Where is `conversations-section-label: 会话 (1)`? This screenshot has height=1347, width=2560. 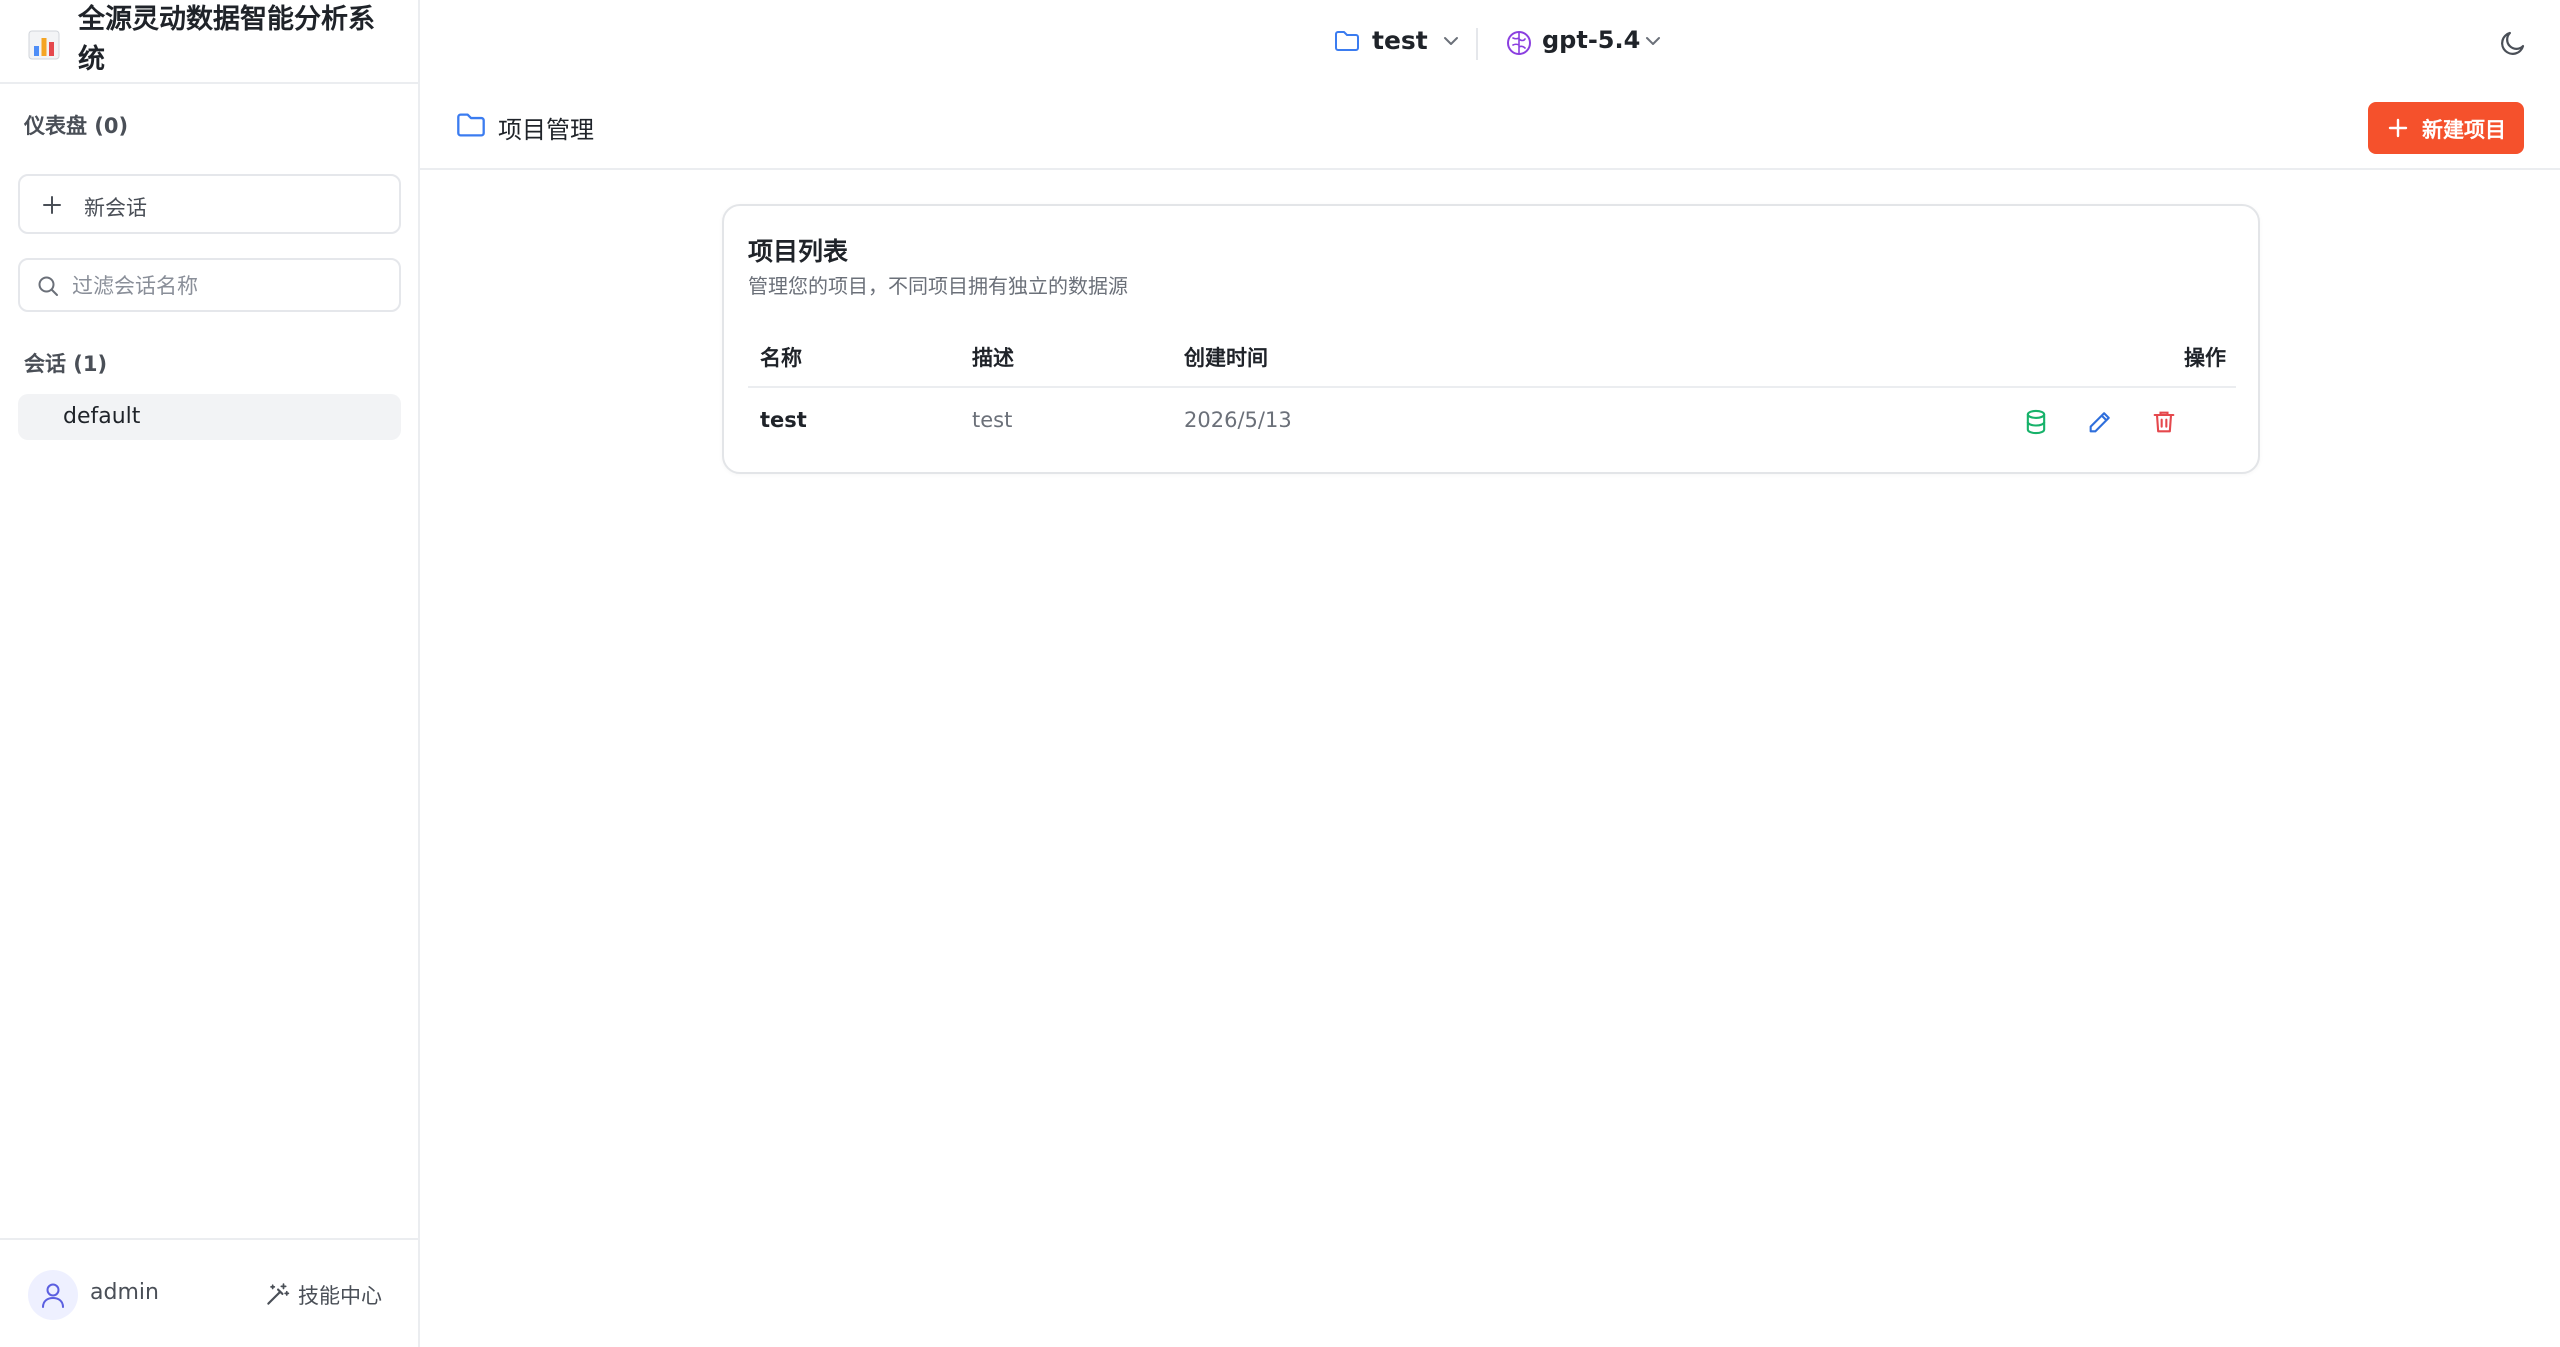
conversations-section-label: 会话 (1) is located at coordinates (66, 364).